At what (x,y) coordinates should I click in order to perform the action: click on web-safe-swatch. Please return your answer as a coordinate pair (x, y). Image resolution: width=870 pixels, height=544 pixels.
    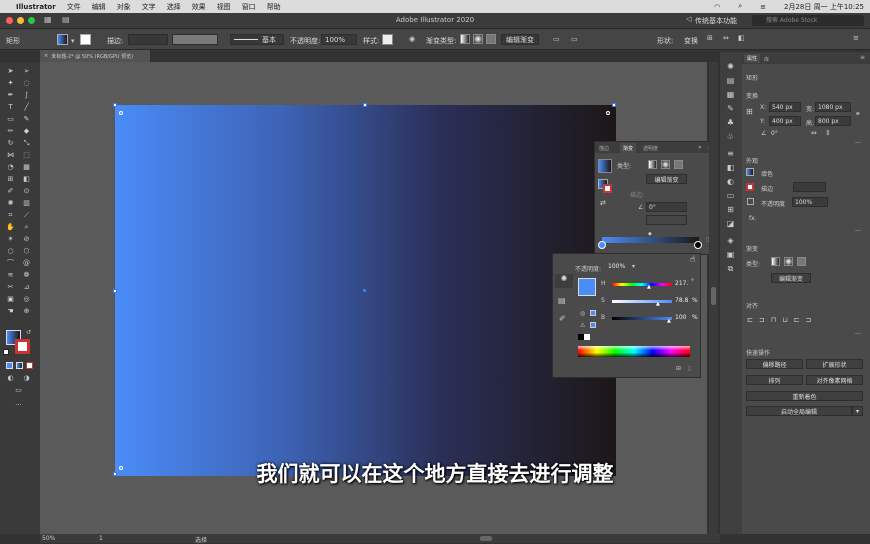
    Looking at the image, I should click on (593, 313).